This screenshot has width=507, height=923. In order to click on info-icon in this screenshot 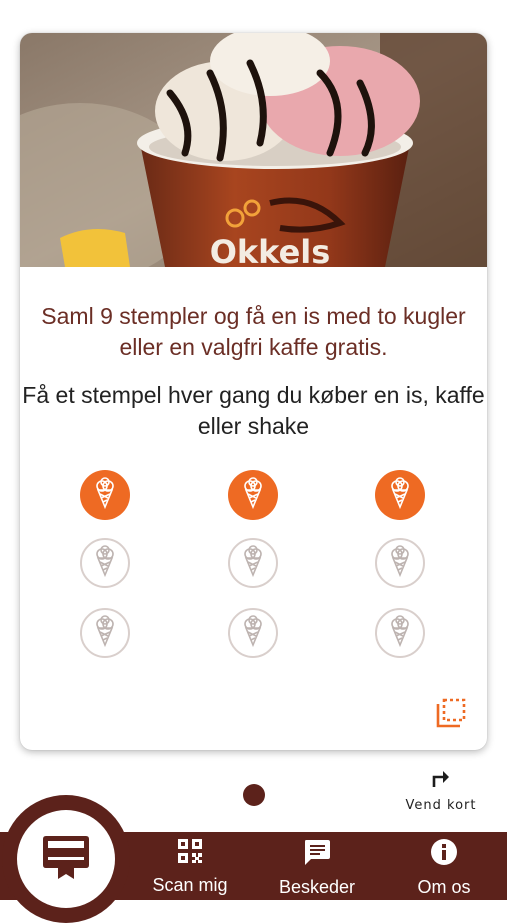, I will do `click(444, 854)`.